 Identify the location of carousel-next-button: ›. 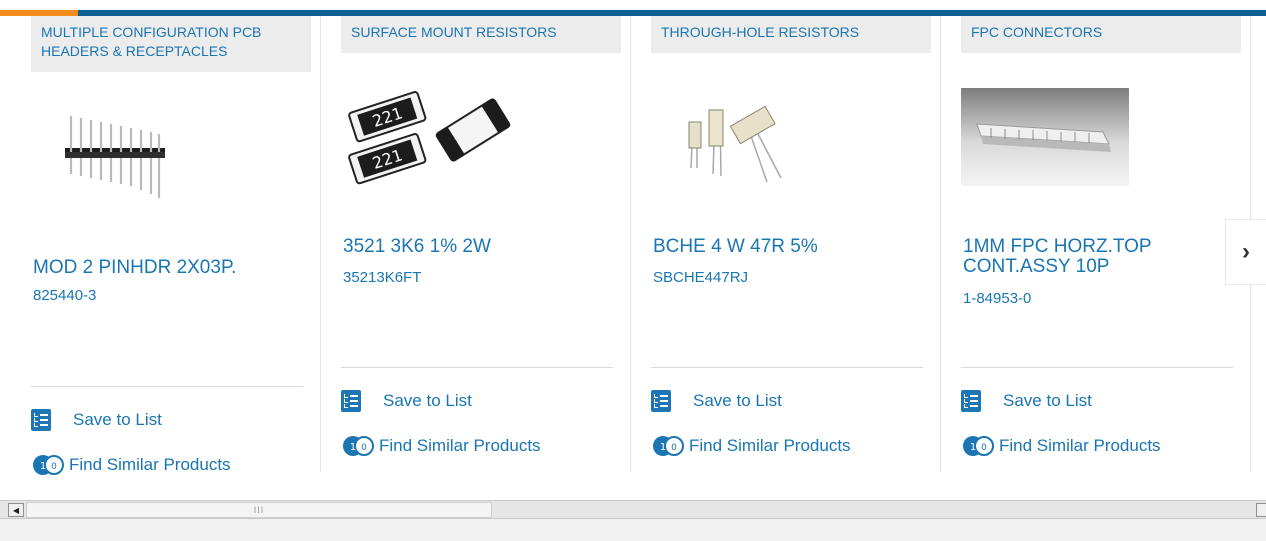
(1245, 252).